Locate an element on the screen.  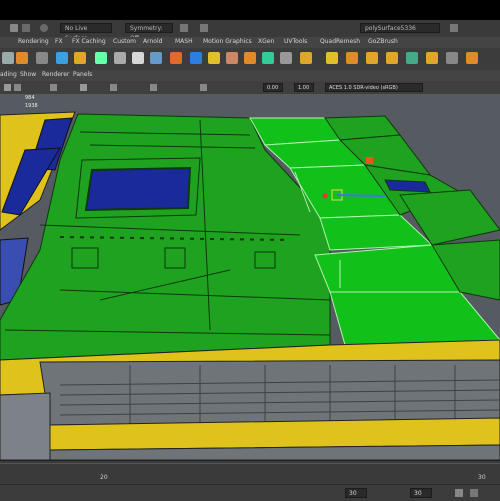
hud-value-2: 1938 is located at coordinates (31, 106).